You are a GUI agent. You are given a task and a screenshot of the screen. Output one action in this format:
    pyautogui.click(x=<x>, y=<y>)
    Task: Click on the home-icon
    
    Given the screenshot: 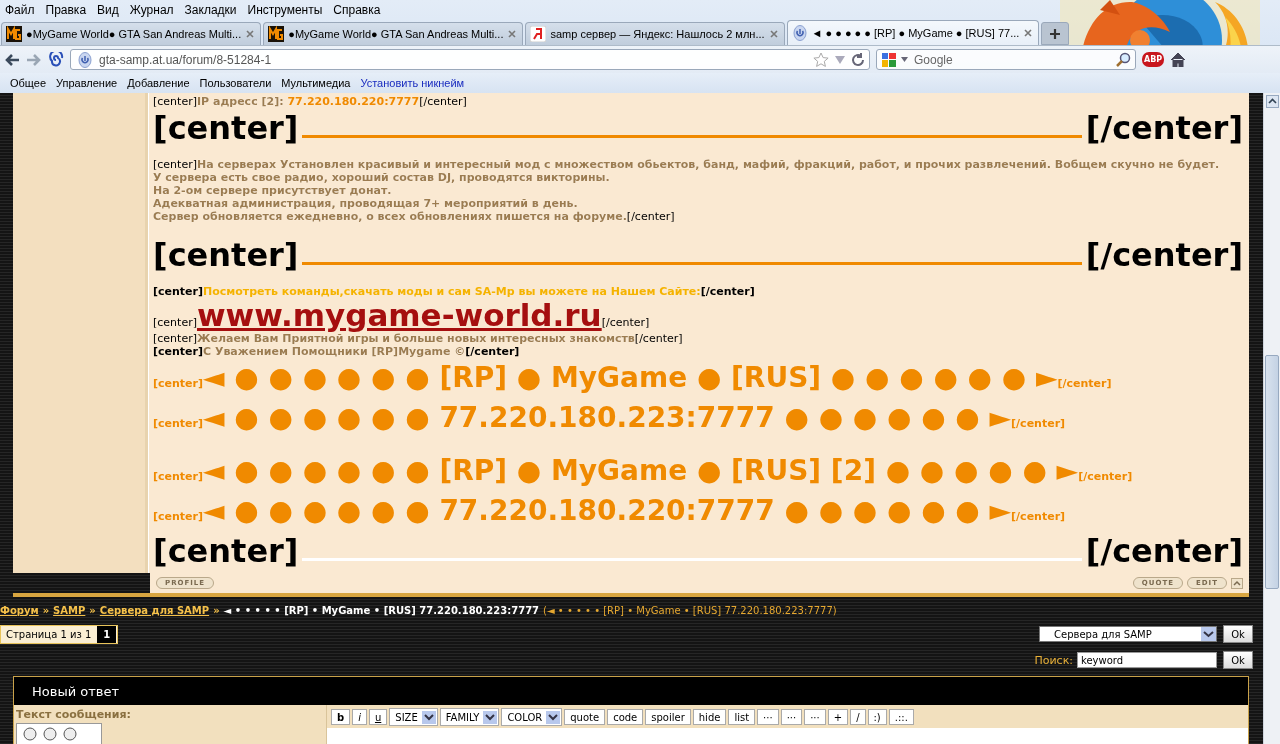 What is the action you would take?
    pyautogui.click(x=1178, y=59)
    